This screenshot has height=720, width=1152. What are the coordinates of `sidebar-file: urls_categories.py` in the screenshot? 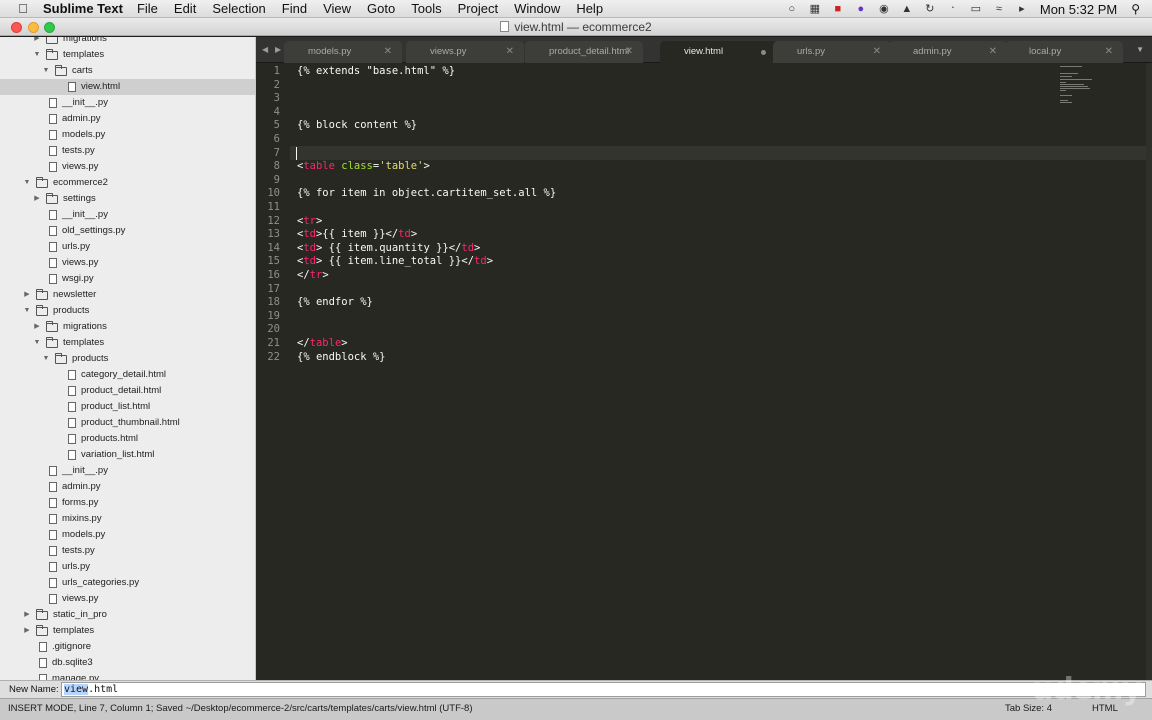 It's located at (127, 583).